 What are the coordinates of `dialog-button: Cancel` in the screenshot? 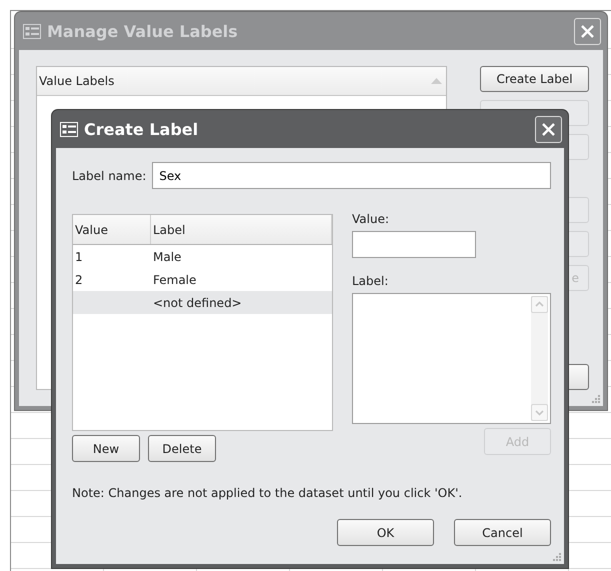 It's located at (502, 532).